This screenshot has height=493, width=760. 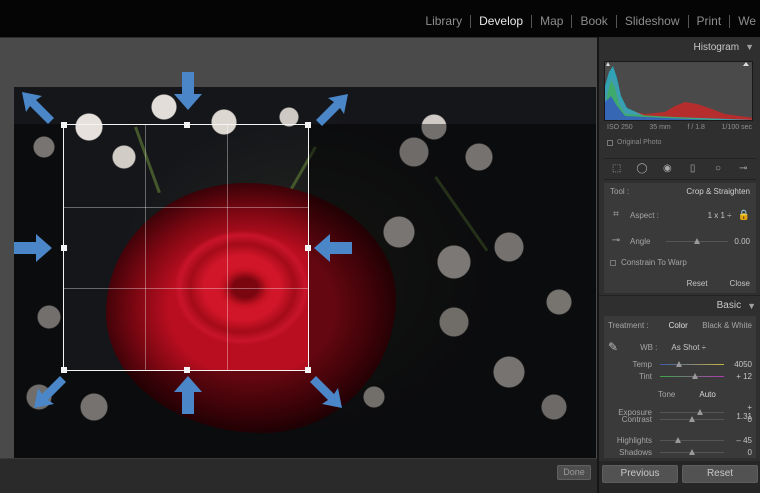 I want to click on crop-tool-icon: ⬚, so click(x=617, y=169).